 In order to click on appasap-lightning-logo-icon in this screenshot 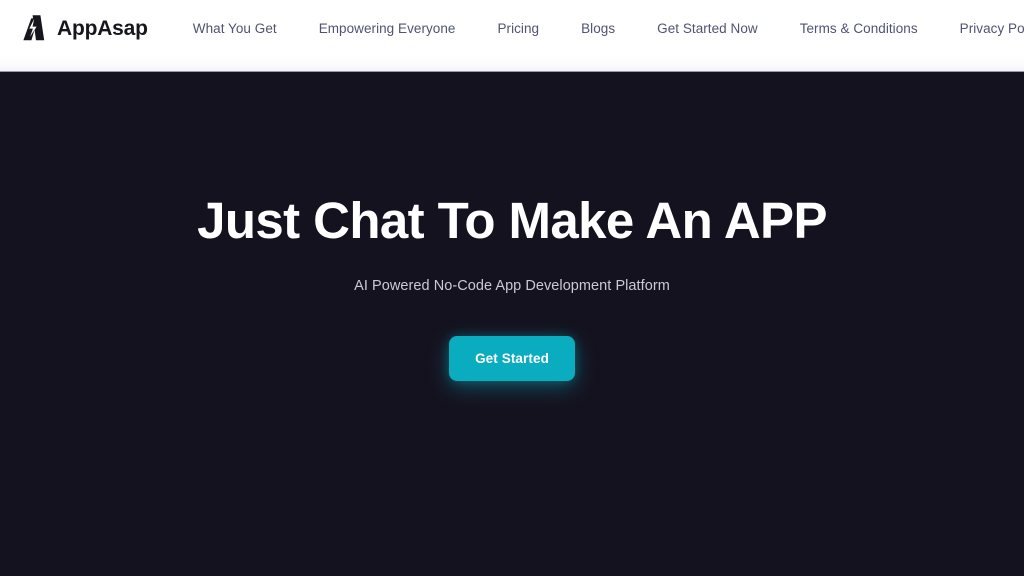, I will do `click(33, 28)`.